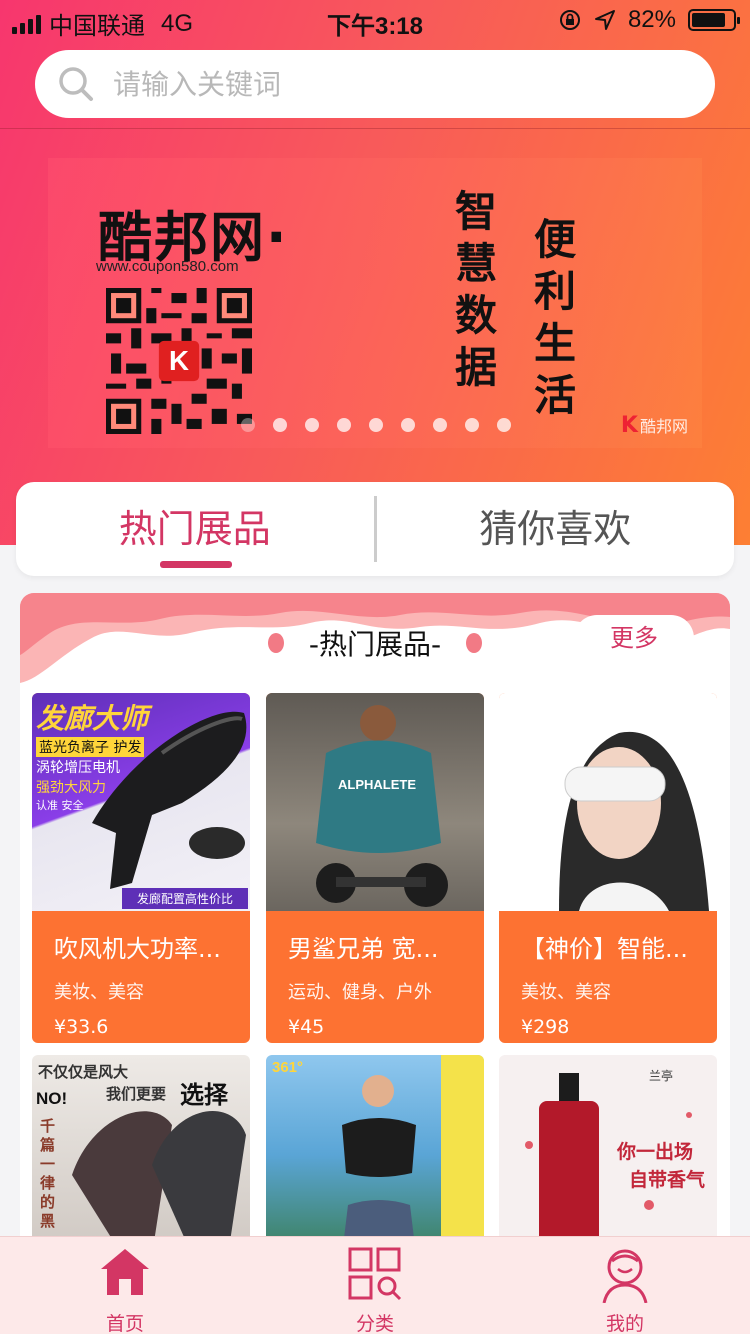 This screenshot has height=1334, width=750. What do you see at coordinates (624, 1323) in the screenshot?
I see `nav-profile-label: 我的` at bounding box center [624, 1323].